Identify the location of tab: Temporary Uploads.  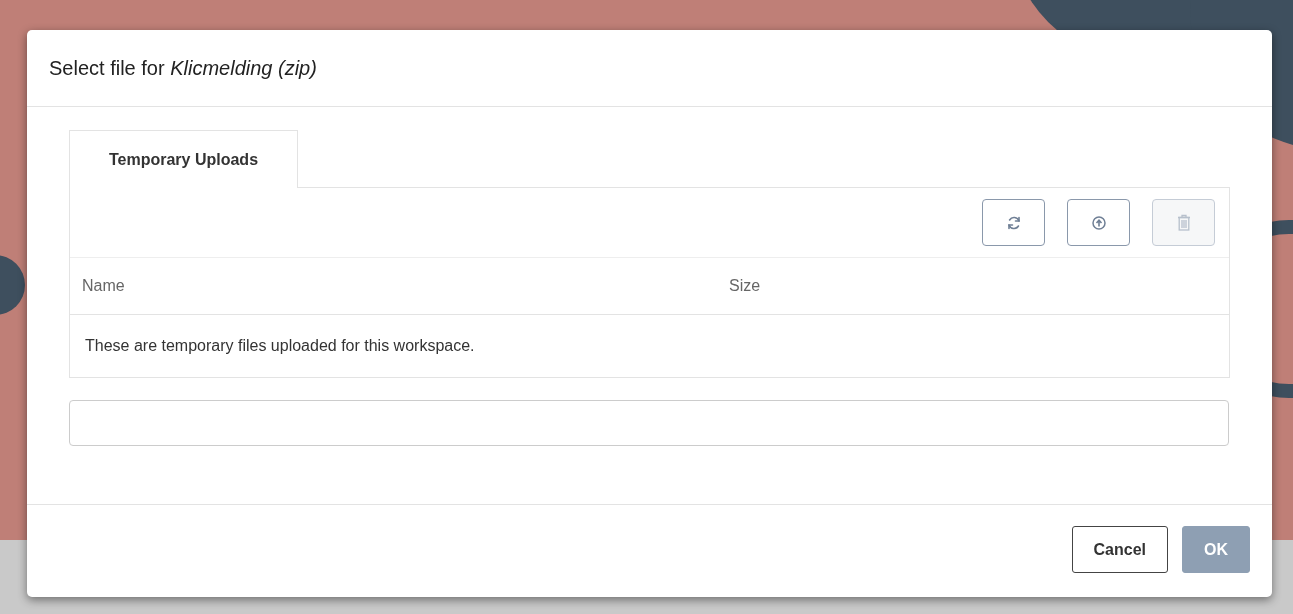
(183, 159).